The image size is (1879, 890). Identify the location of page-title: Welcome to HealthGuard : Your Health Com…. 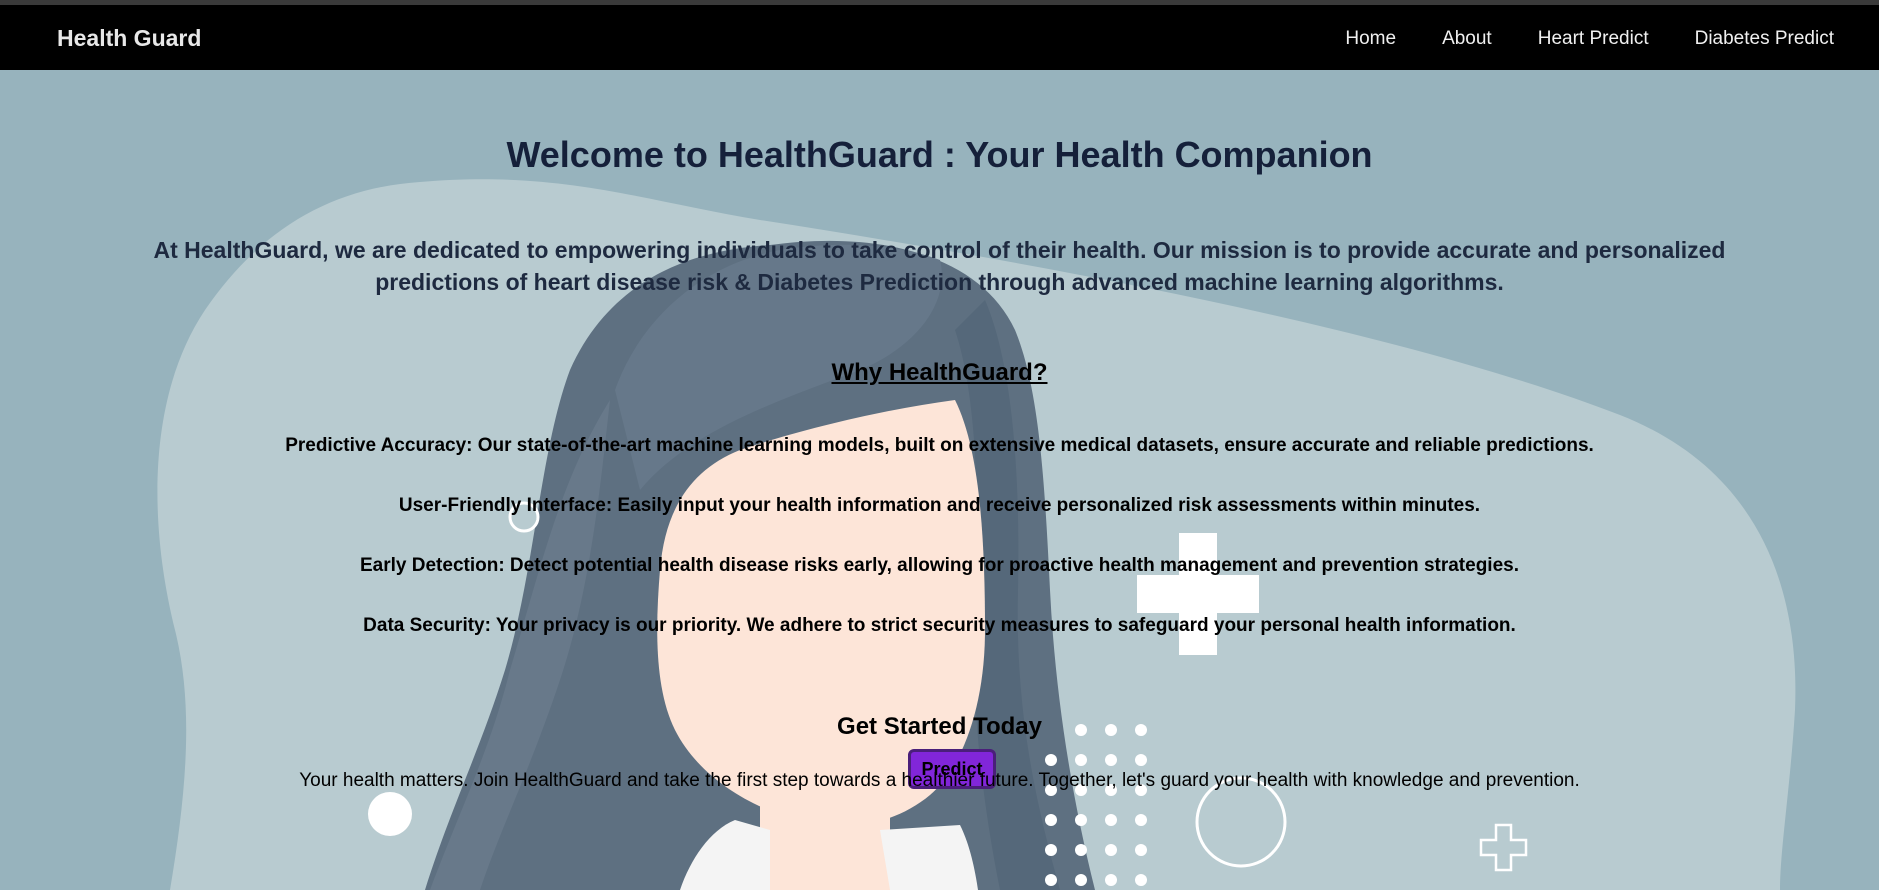
(939, 154).